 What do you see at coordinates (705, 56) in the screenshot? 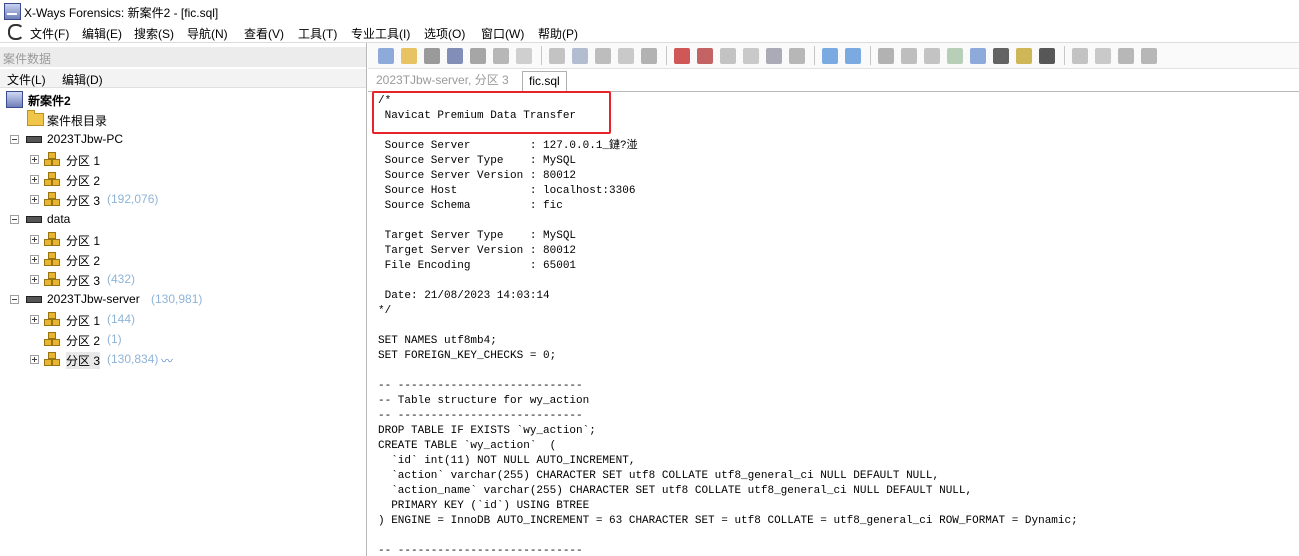
I see `find-text-icon` at bounding box center [705, 56].